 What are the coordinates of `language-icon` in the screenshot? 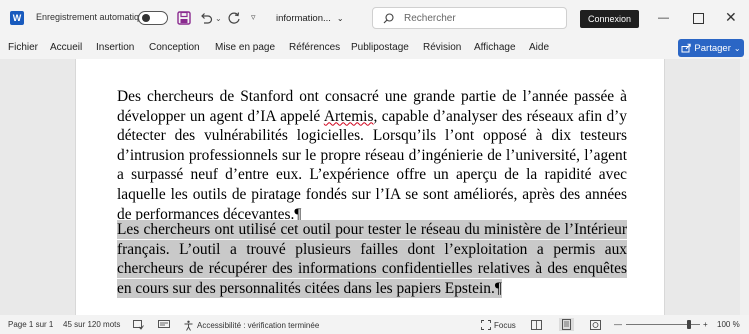 It's located at (164, 325).